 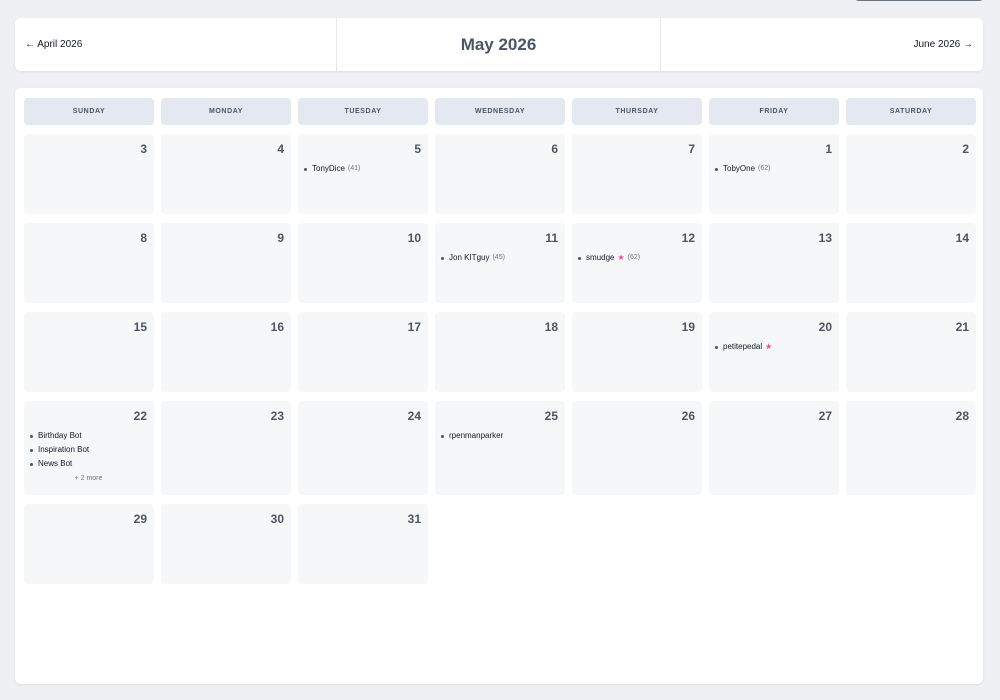 I want to click on day-cell: 5 TonyDice (41), so click(x=363, y=174).